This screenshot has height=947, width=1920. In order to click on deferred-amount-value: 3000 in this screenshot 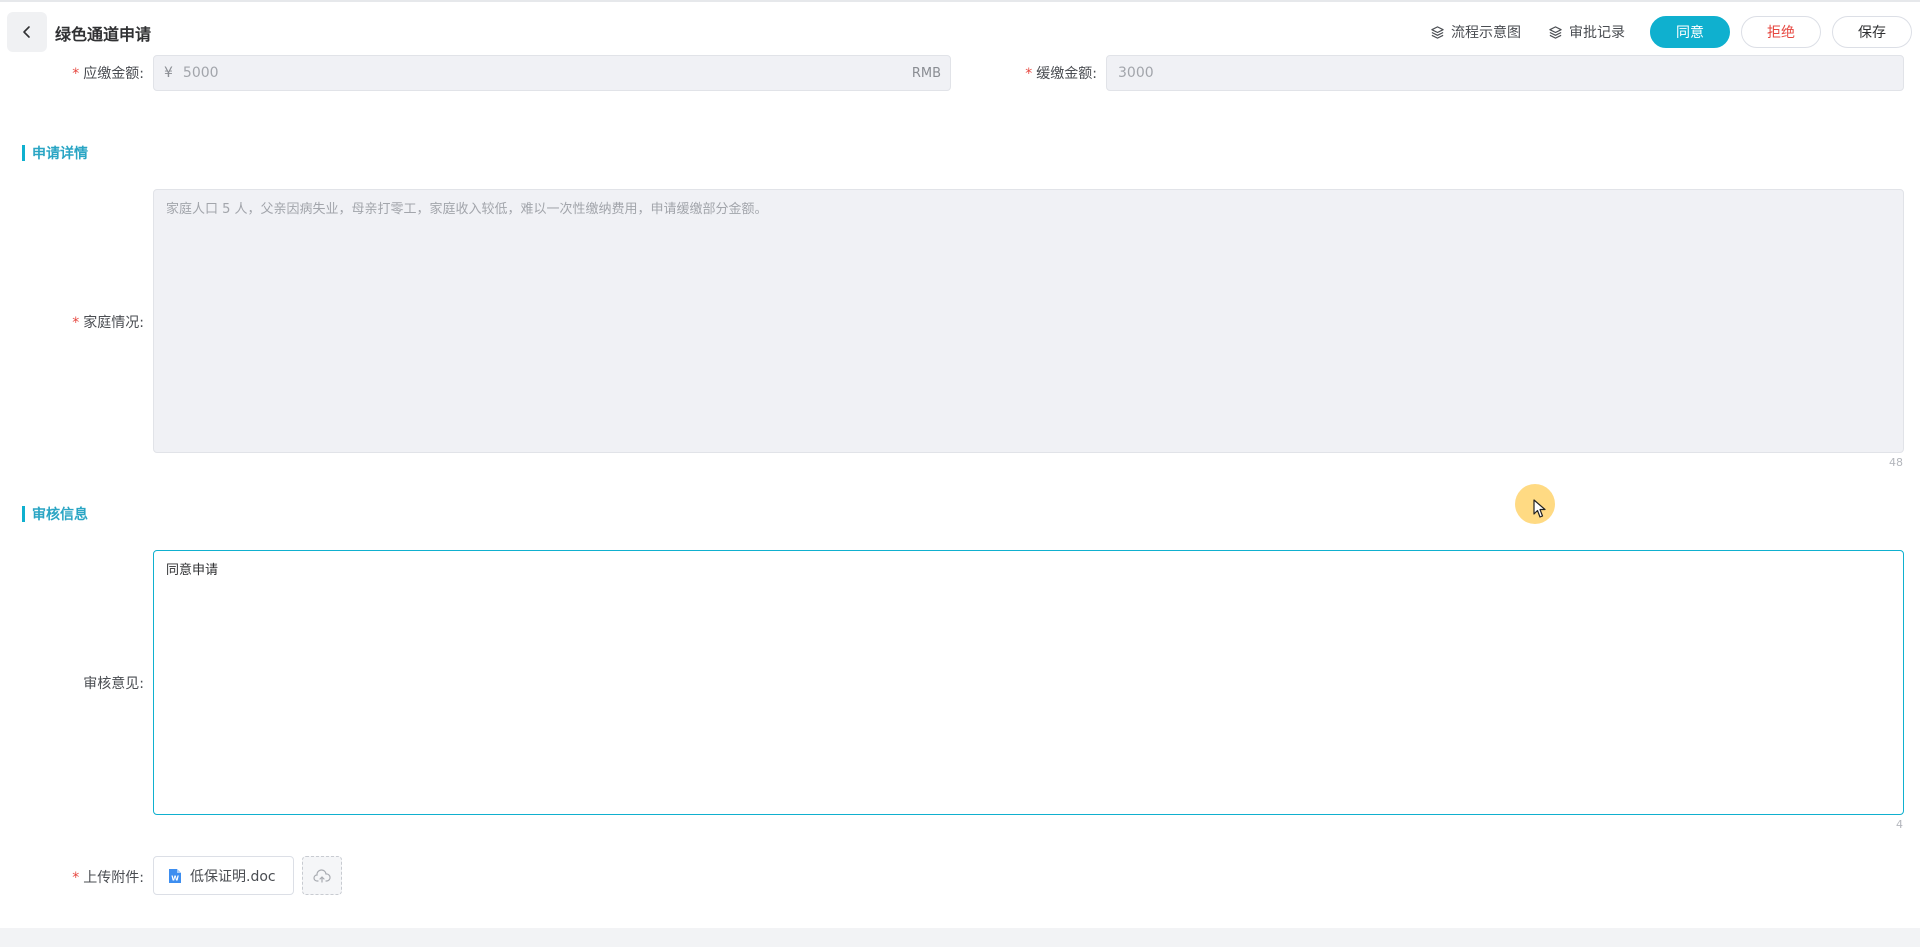, I will do `click(1136, 73)`.